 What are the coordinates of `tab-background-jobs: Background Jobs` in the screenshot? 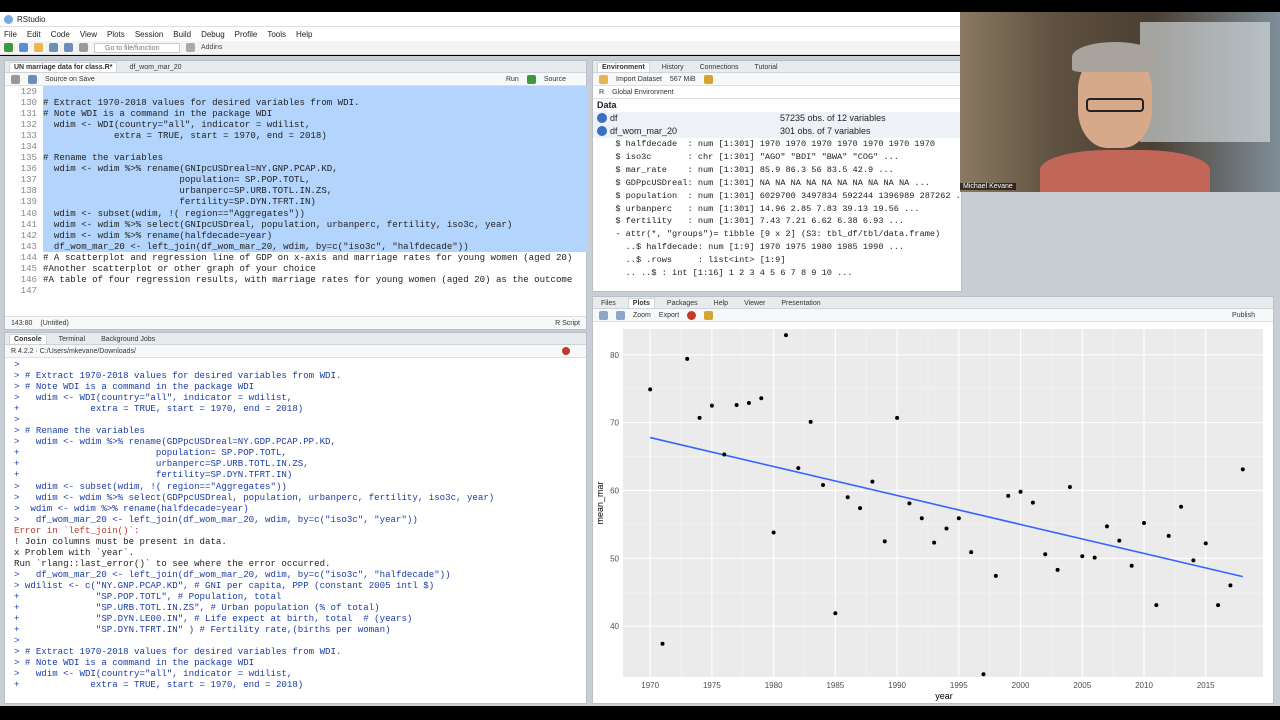 It's located at (128, 339).